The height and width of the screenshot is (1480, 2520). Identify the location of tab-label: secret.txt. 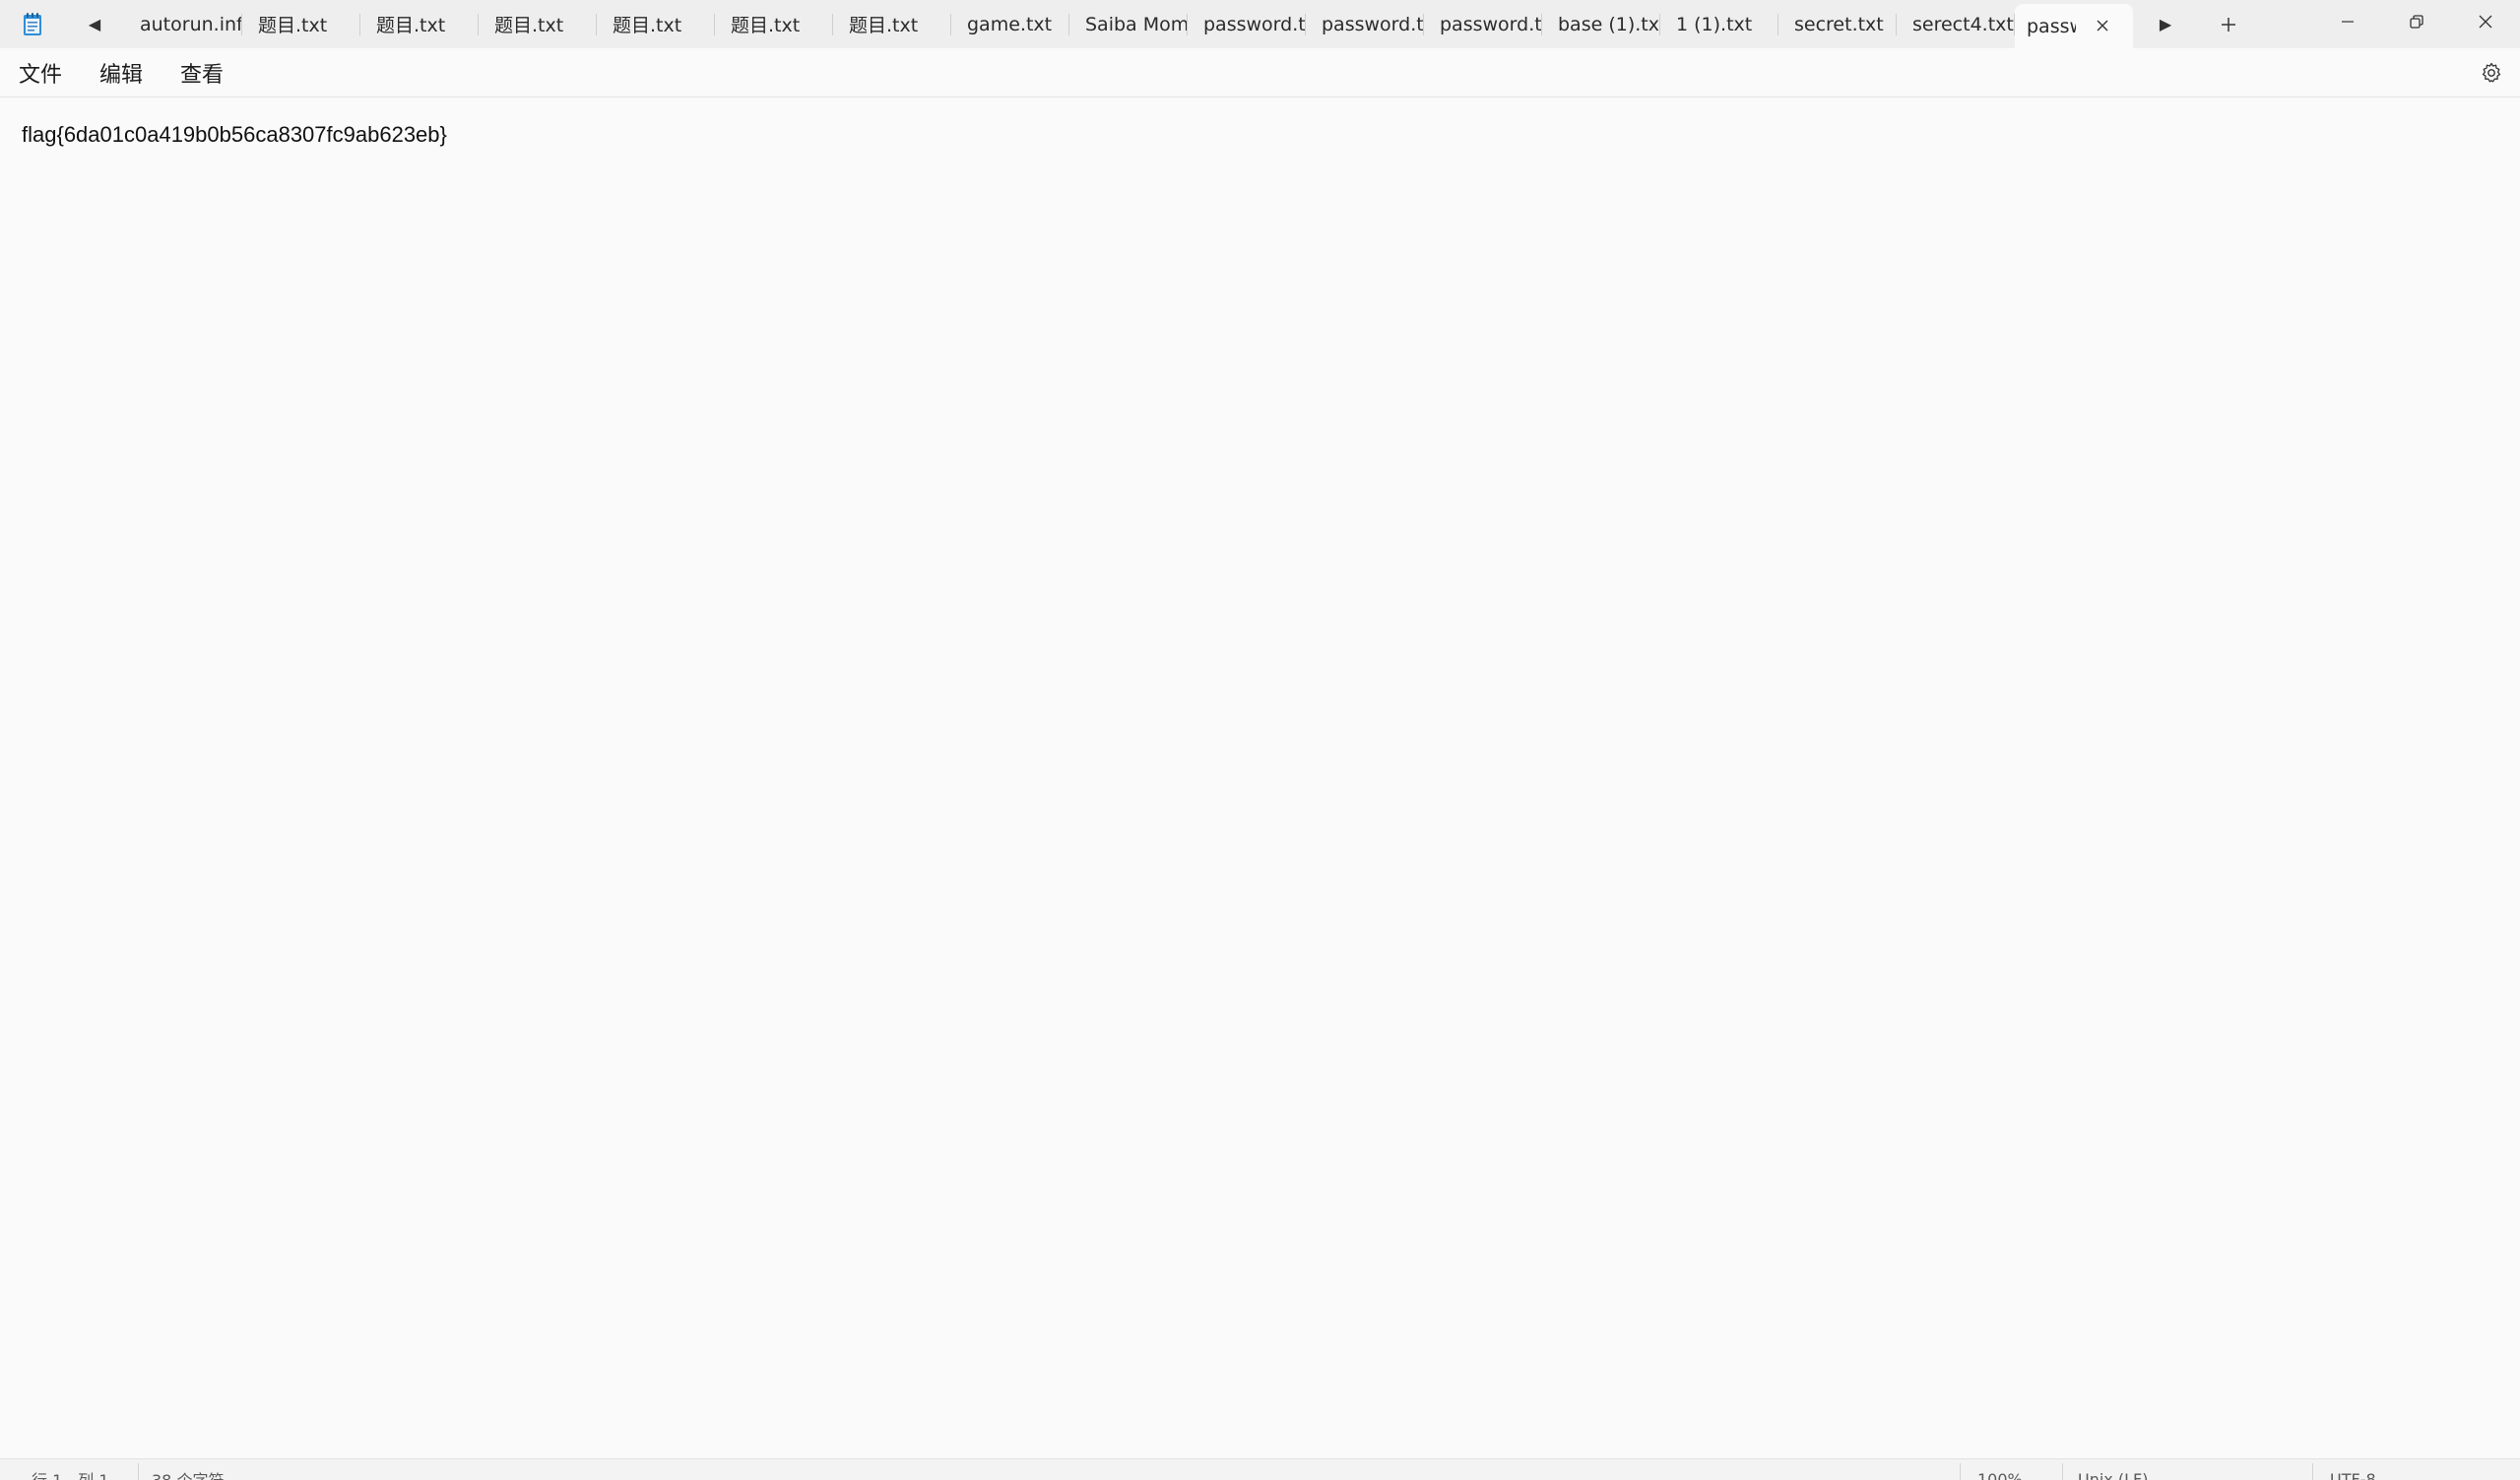
(1839, 24).